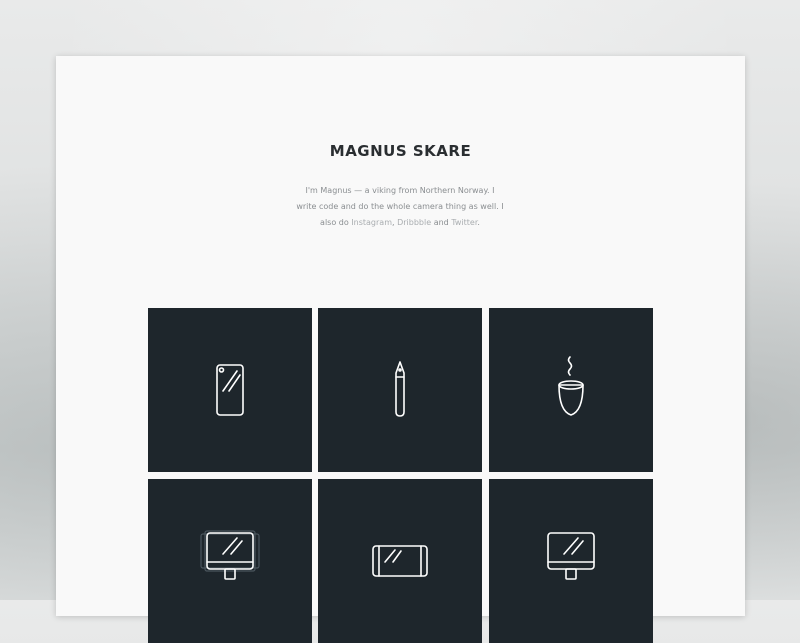 The width and height of the screenshot is (800, 643). What do you see at coordinates (371, 222) in the screenshot?
I see `instagram-link: Instagram` at bounding box center [371, 222].